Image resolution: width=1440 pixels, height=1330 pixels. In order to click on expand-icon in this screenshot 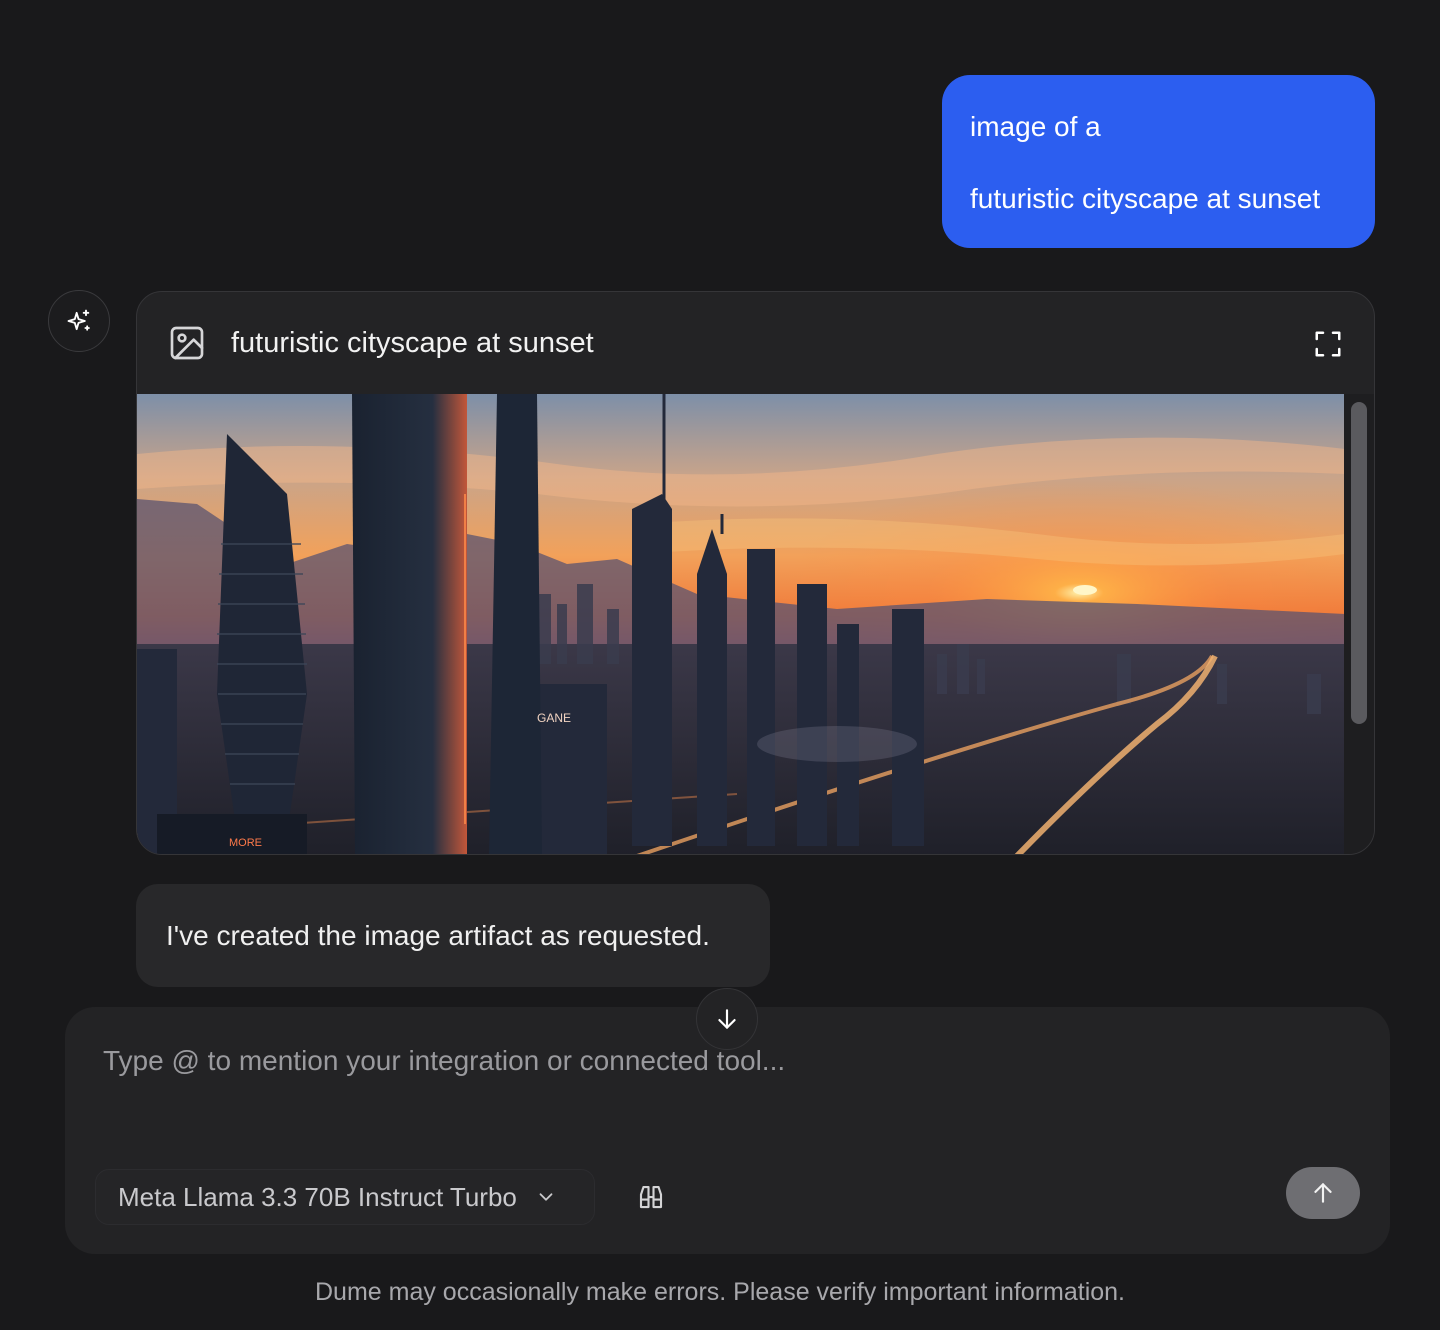, I will do `click(1328, 344)`.